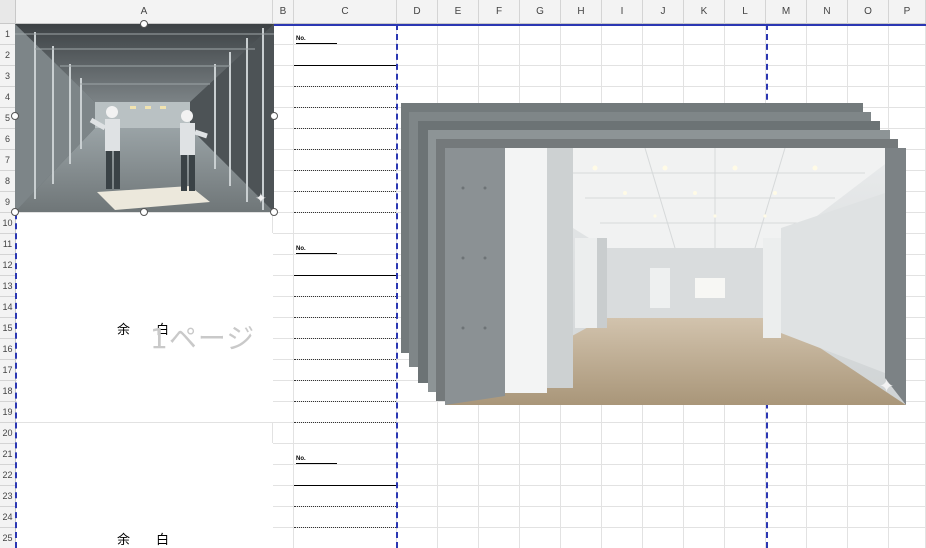 The image size is (926, 548). I want to click on grid-vline, so click(293, 286).